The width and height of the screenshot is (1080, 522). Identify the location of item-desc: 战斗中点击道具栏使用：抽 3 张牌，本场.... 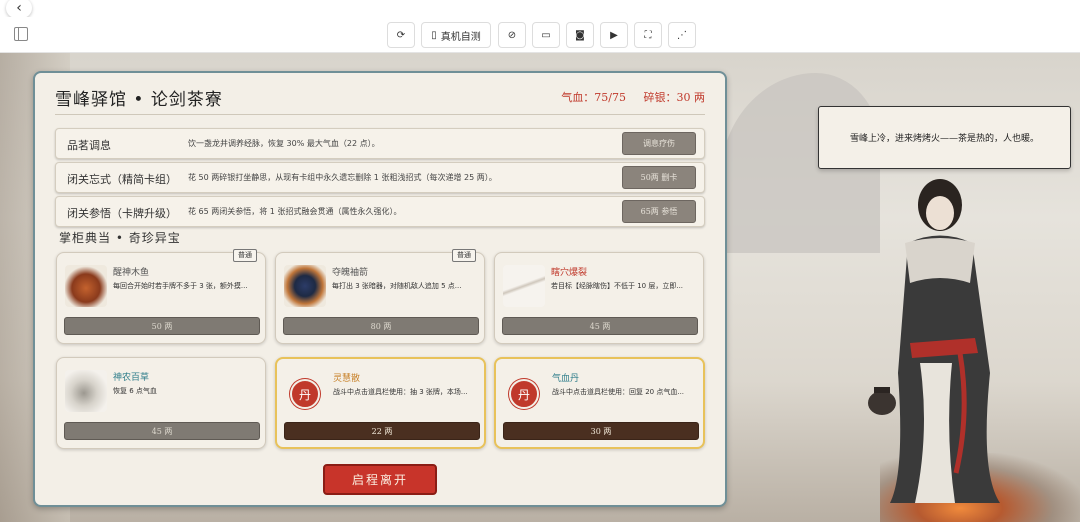
(400, 392).